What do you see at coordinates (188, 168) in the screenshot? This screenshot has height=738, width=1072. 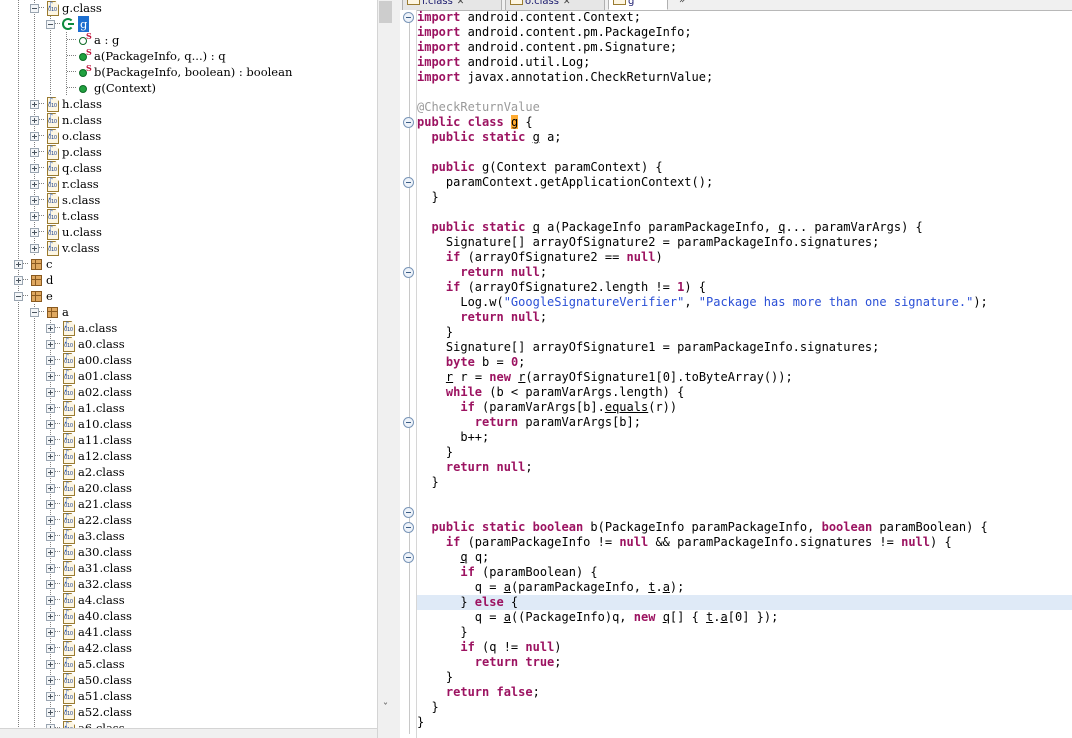 I see `tree-node: ♪q.class` at bounding box center [188, 168].